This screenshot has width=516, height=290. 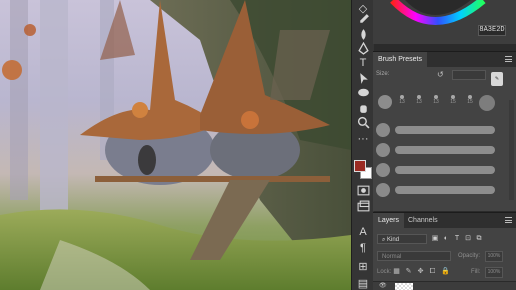 I want to click on fill-label: Fill:, so click(x=476, y=272).